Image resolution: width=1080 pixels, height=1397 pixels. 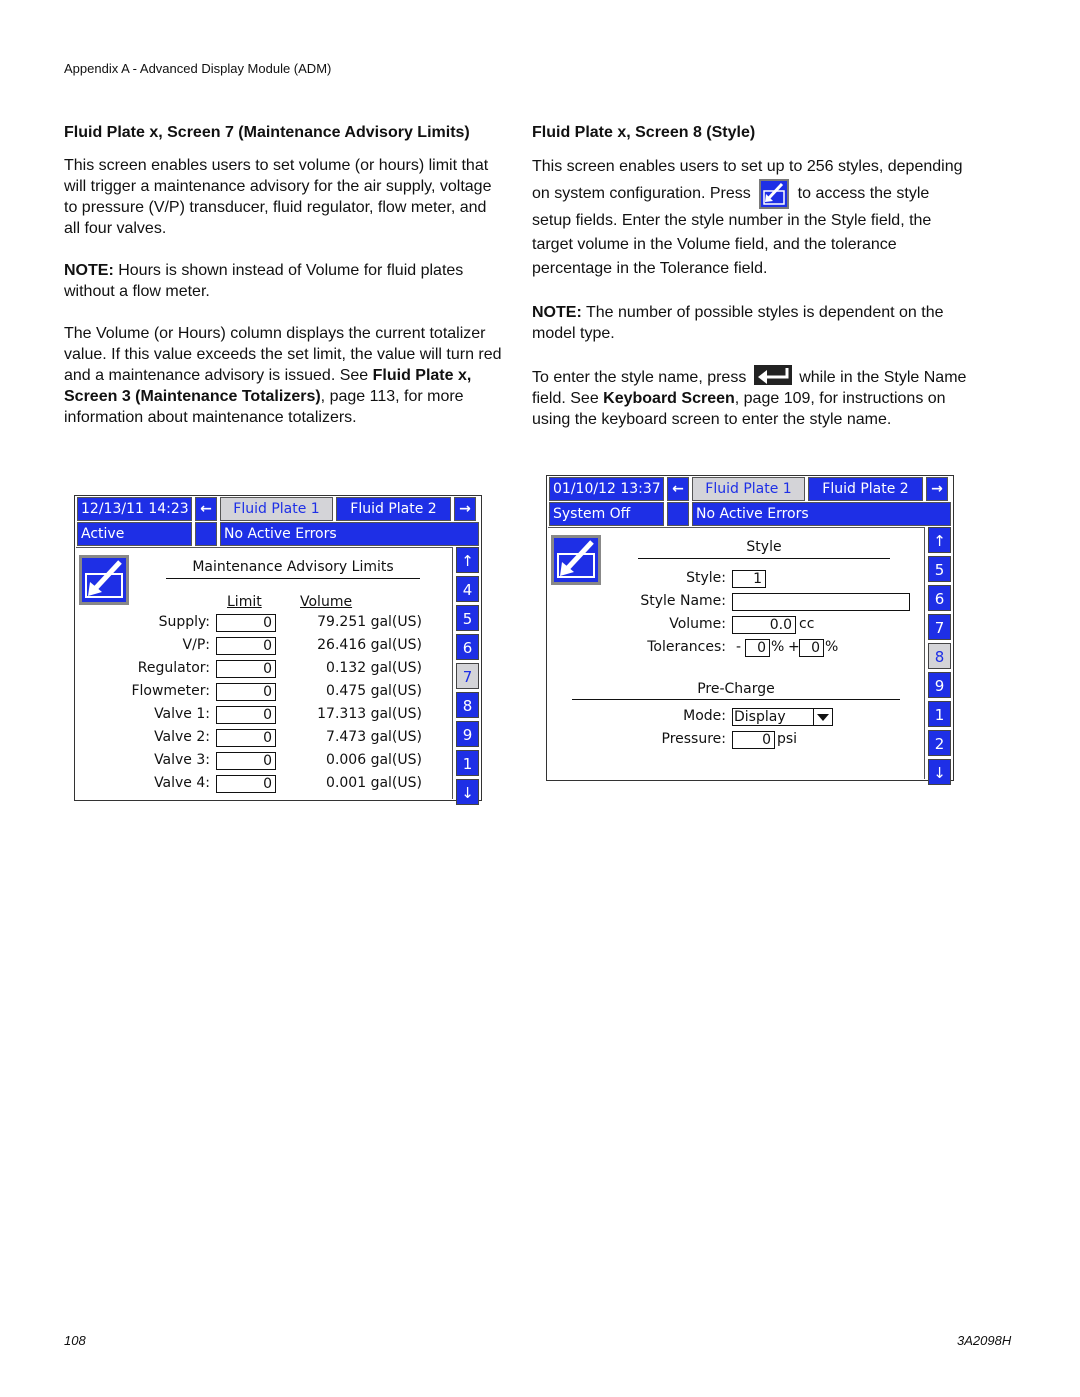 I want to click on volume-value: 7.473 gal(US), so click(x=374, y=737).